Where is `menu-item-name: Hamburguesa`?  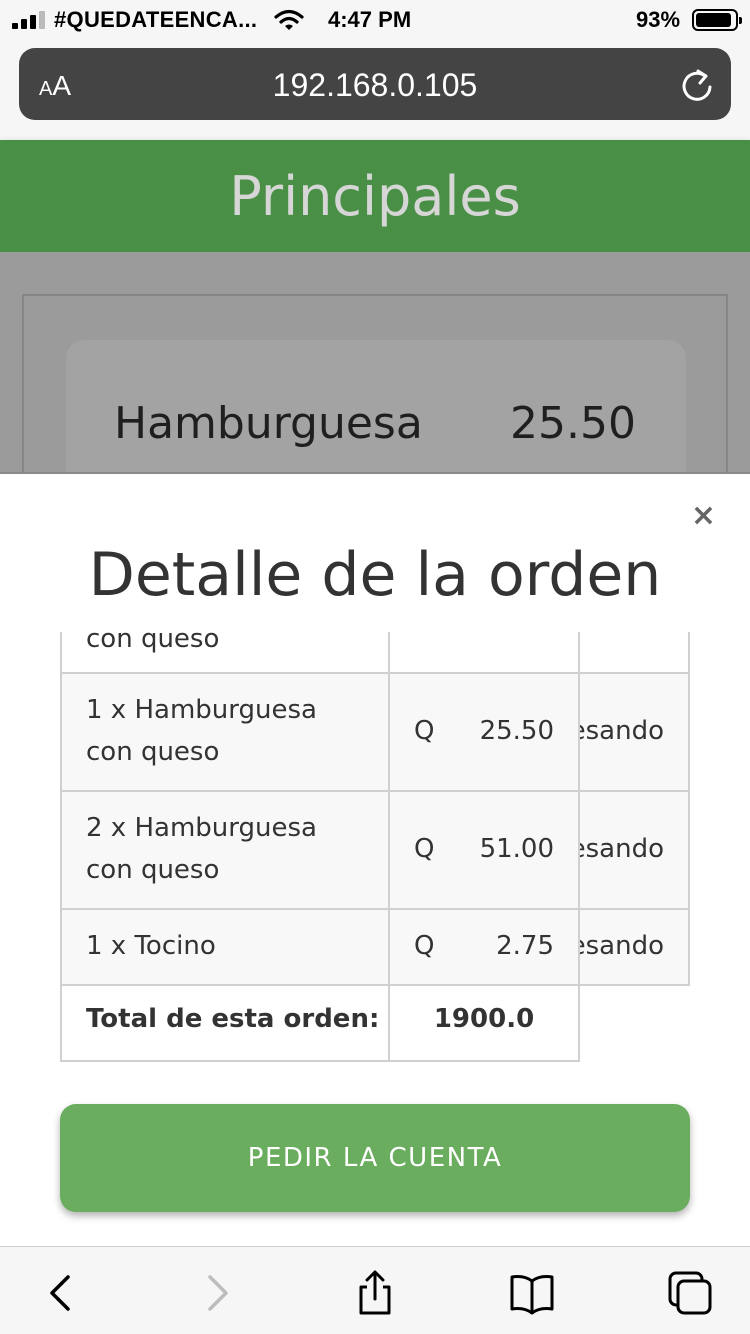 menu-item-name: Hamburguesa is located at coordinates (268, 423).